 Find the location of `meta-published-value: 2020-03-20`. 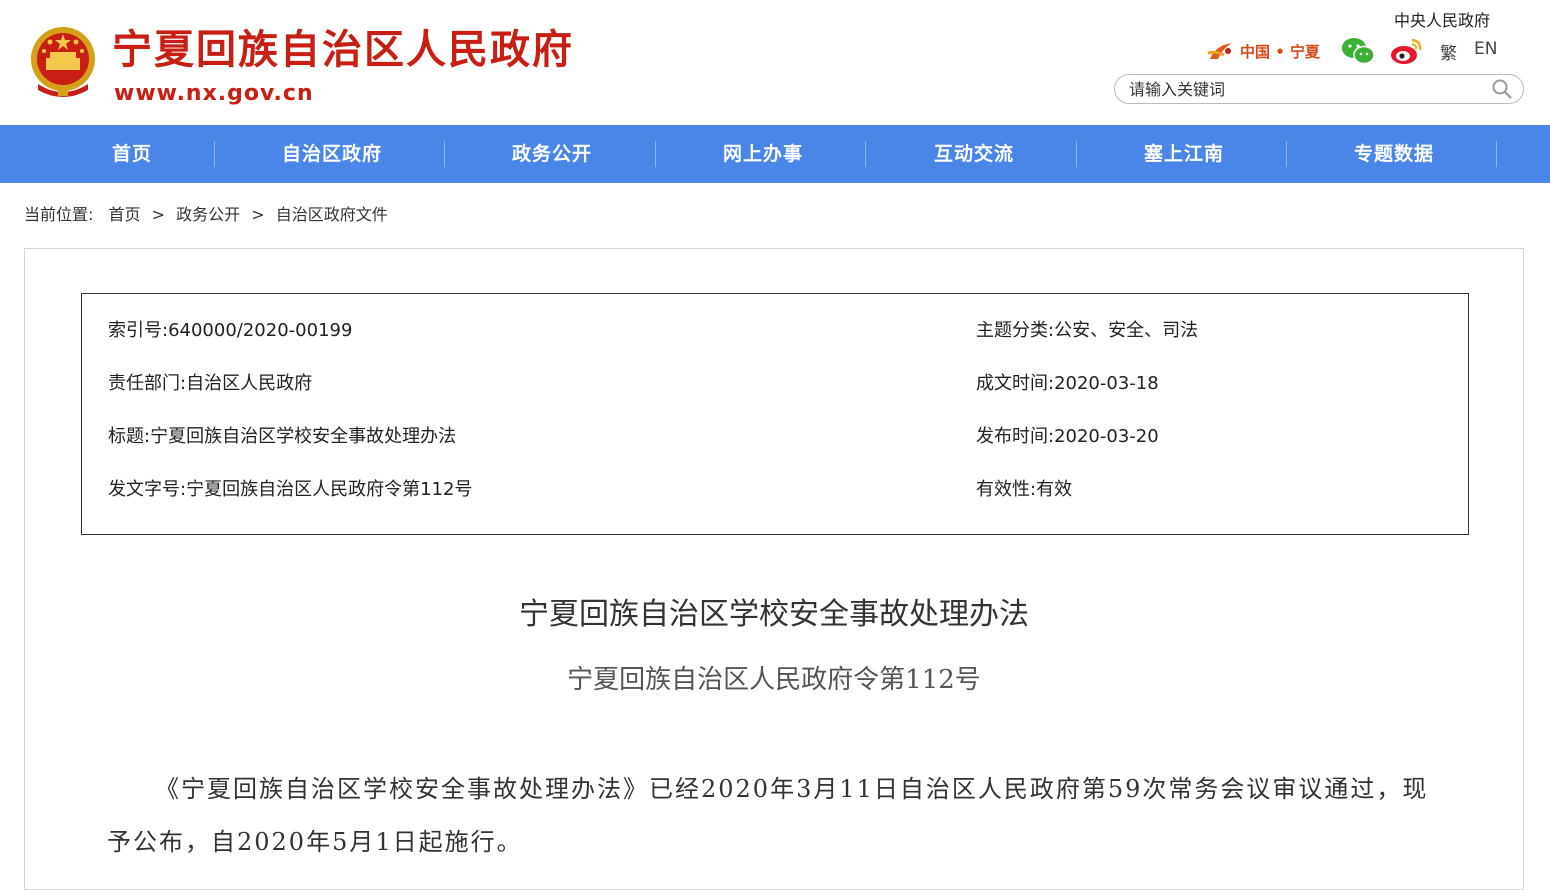

meta-published-value: 2020-03-20 is located at coordinates (1106, 436).